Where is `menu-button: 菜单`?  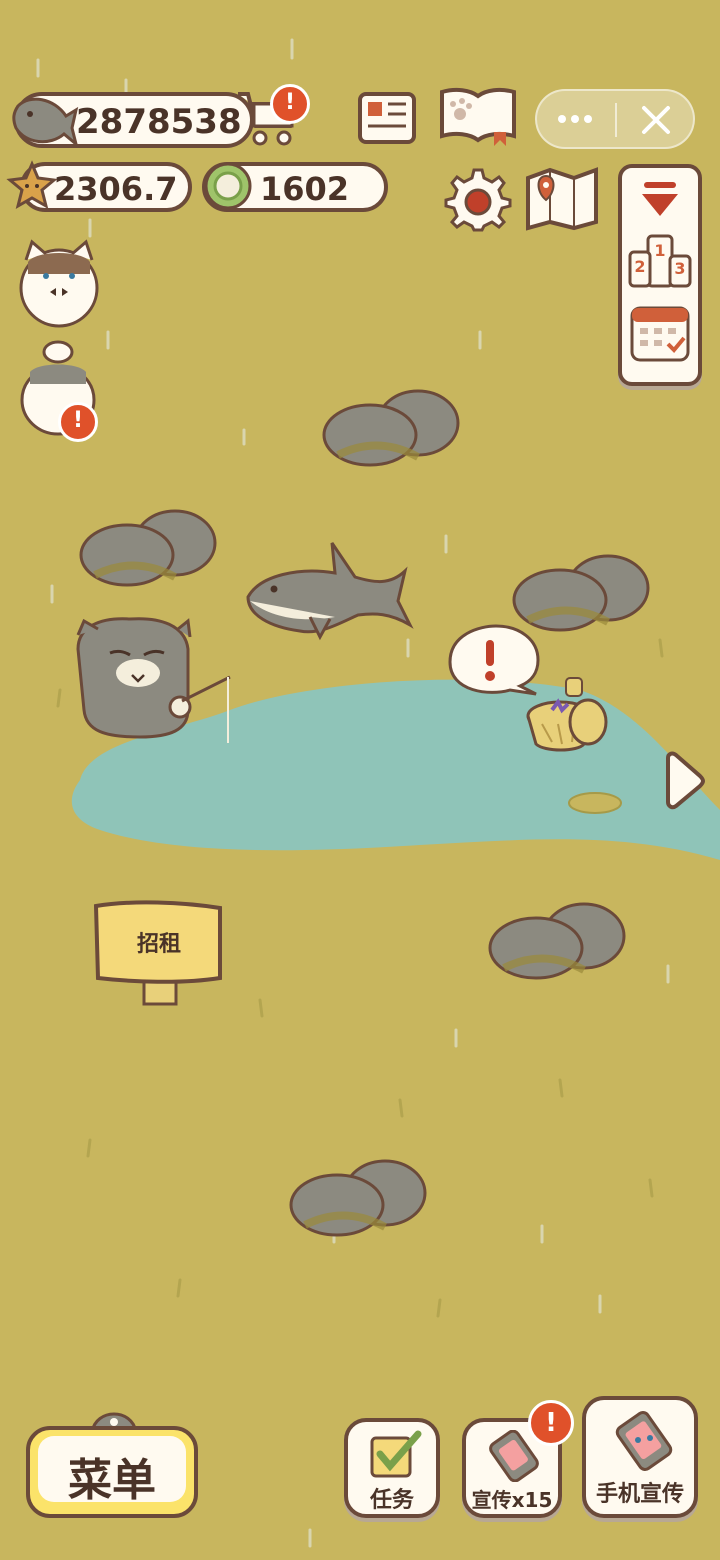
menu-button: 菜单 is located at coordinates (112, 1463).